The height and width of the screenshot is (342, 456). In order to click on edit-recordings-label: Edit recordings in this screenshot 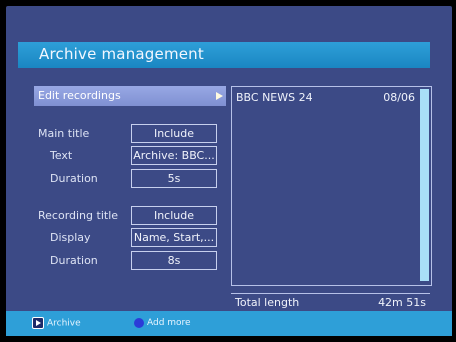, I will do `click(79, 95)`.